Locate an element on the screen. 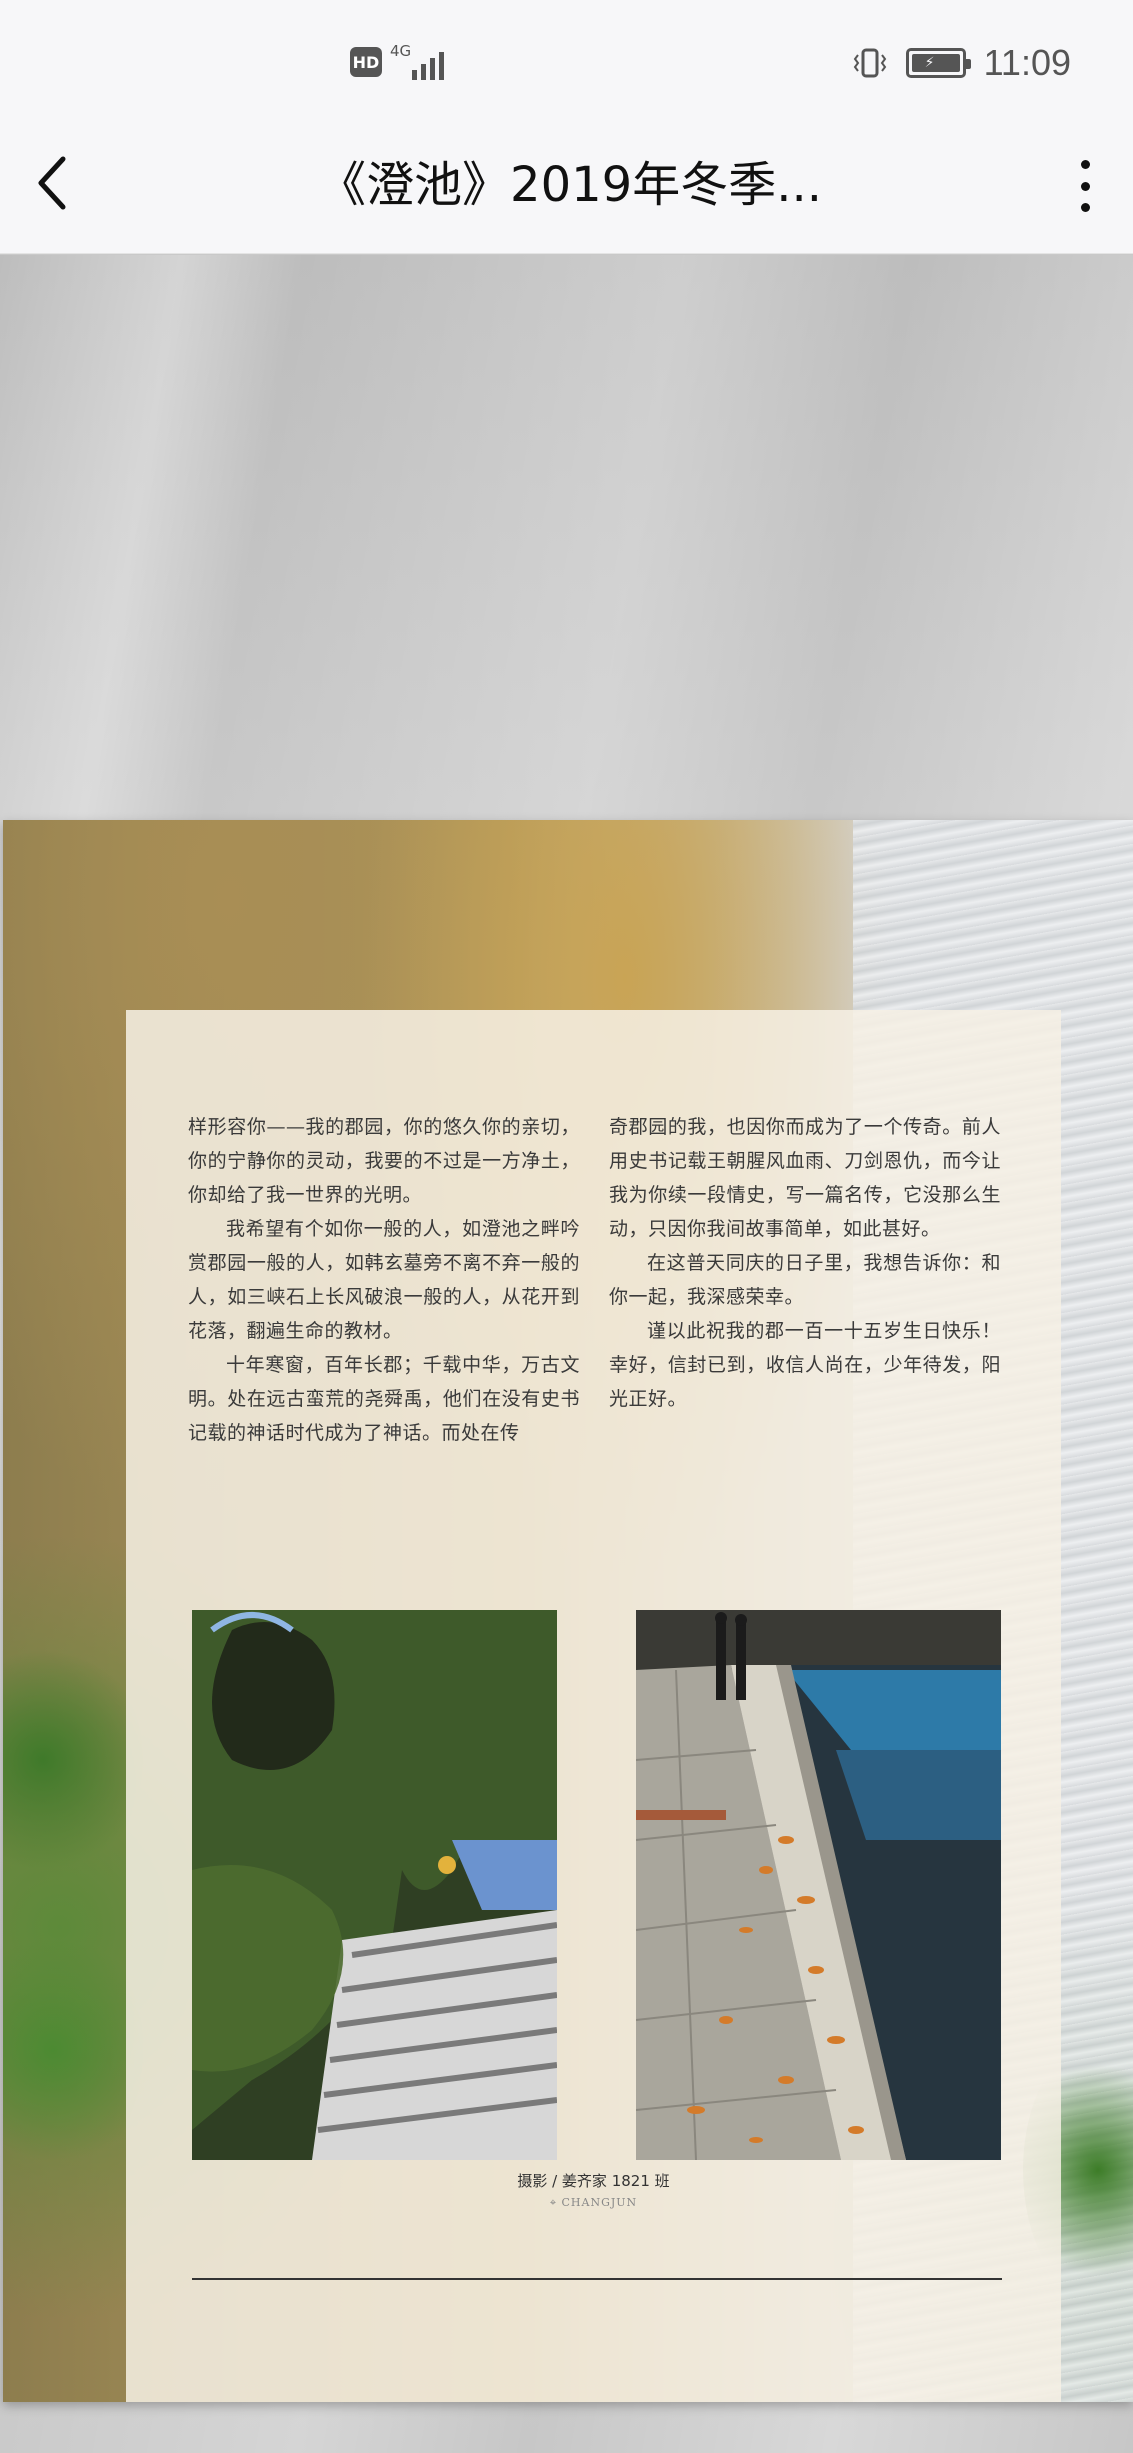 The height and width of the screenshot is (2453, 1133). divider is located at coordinates (597, 2279).